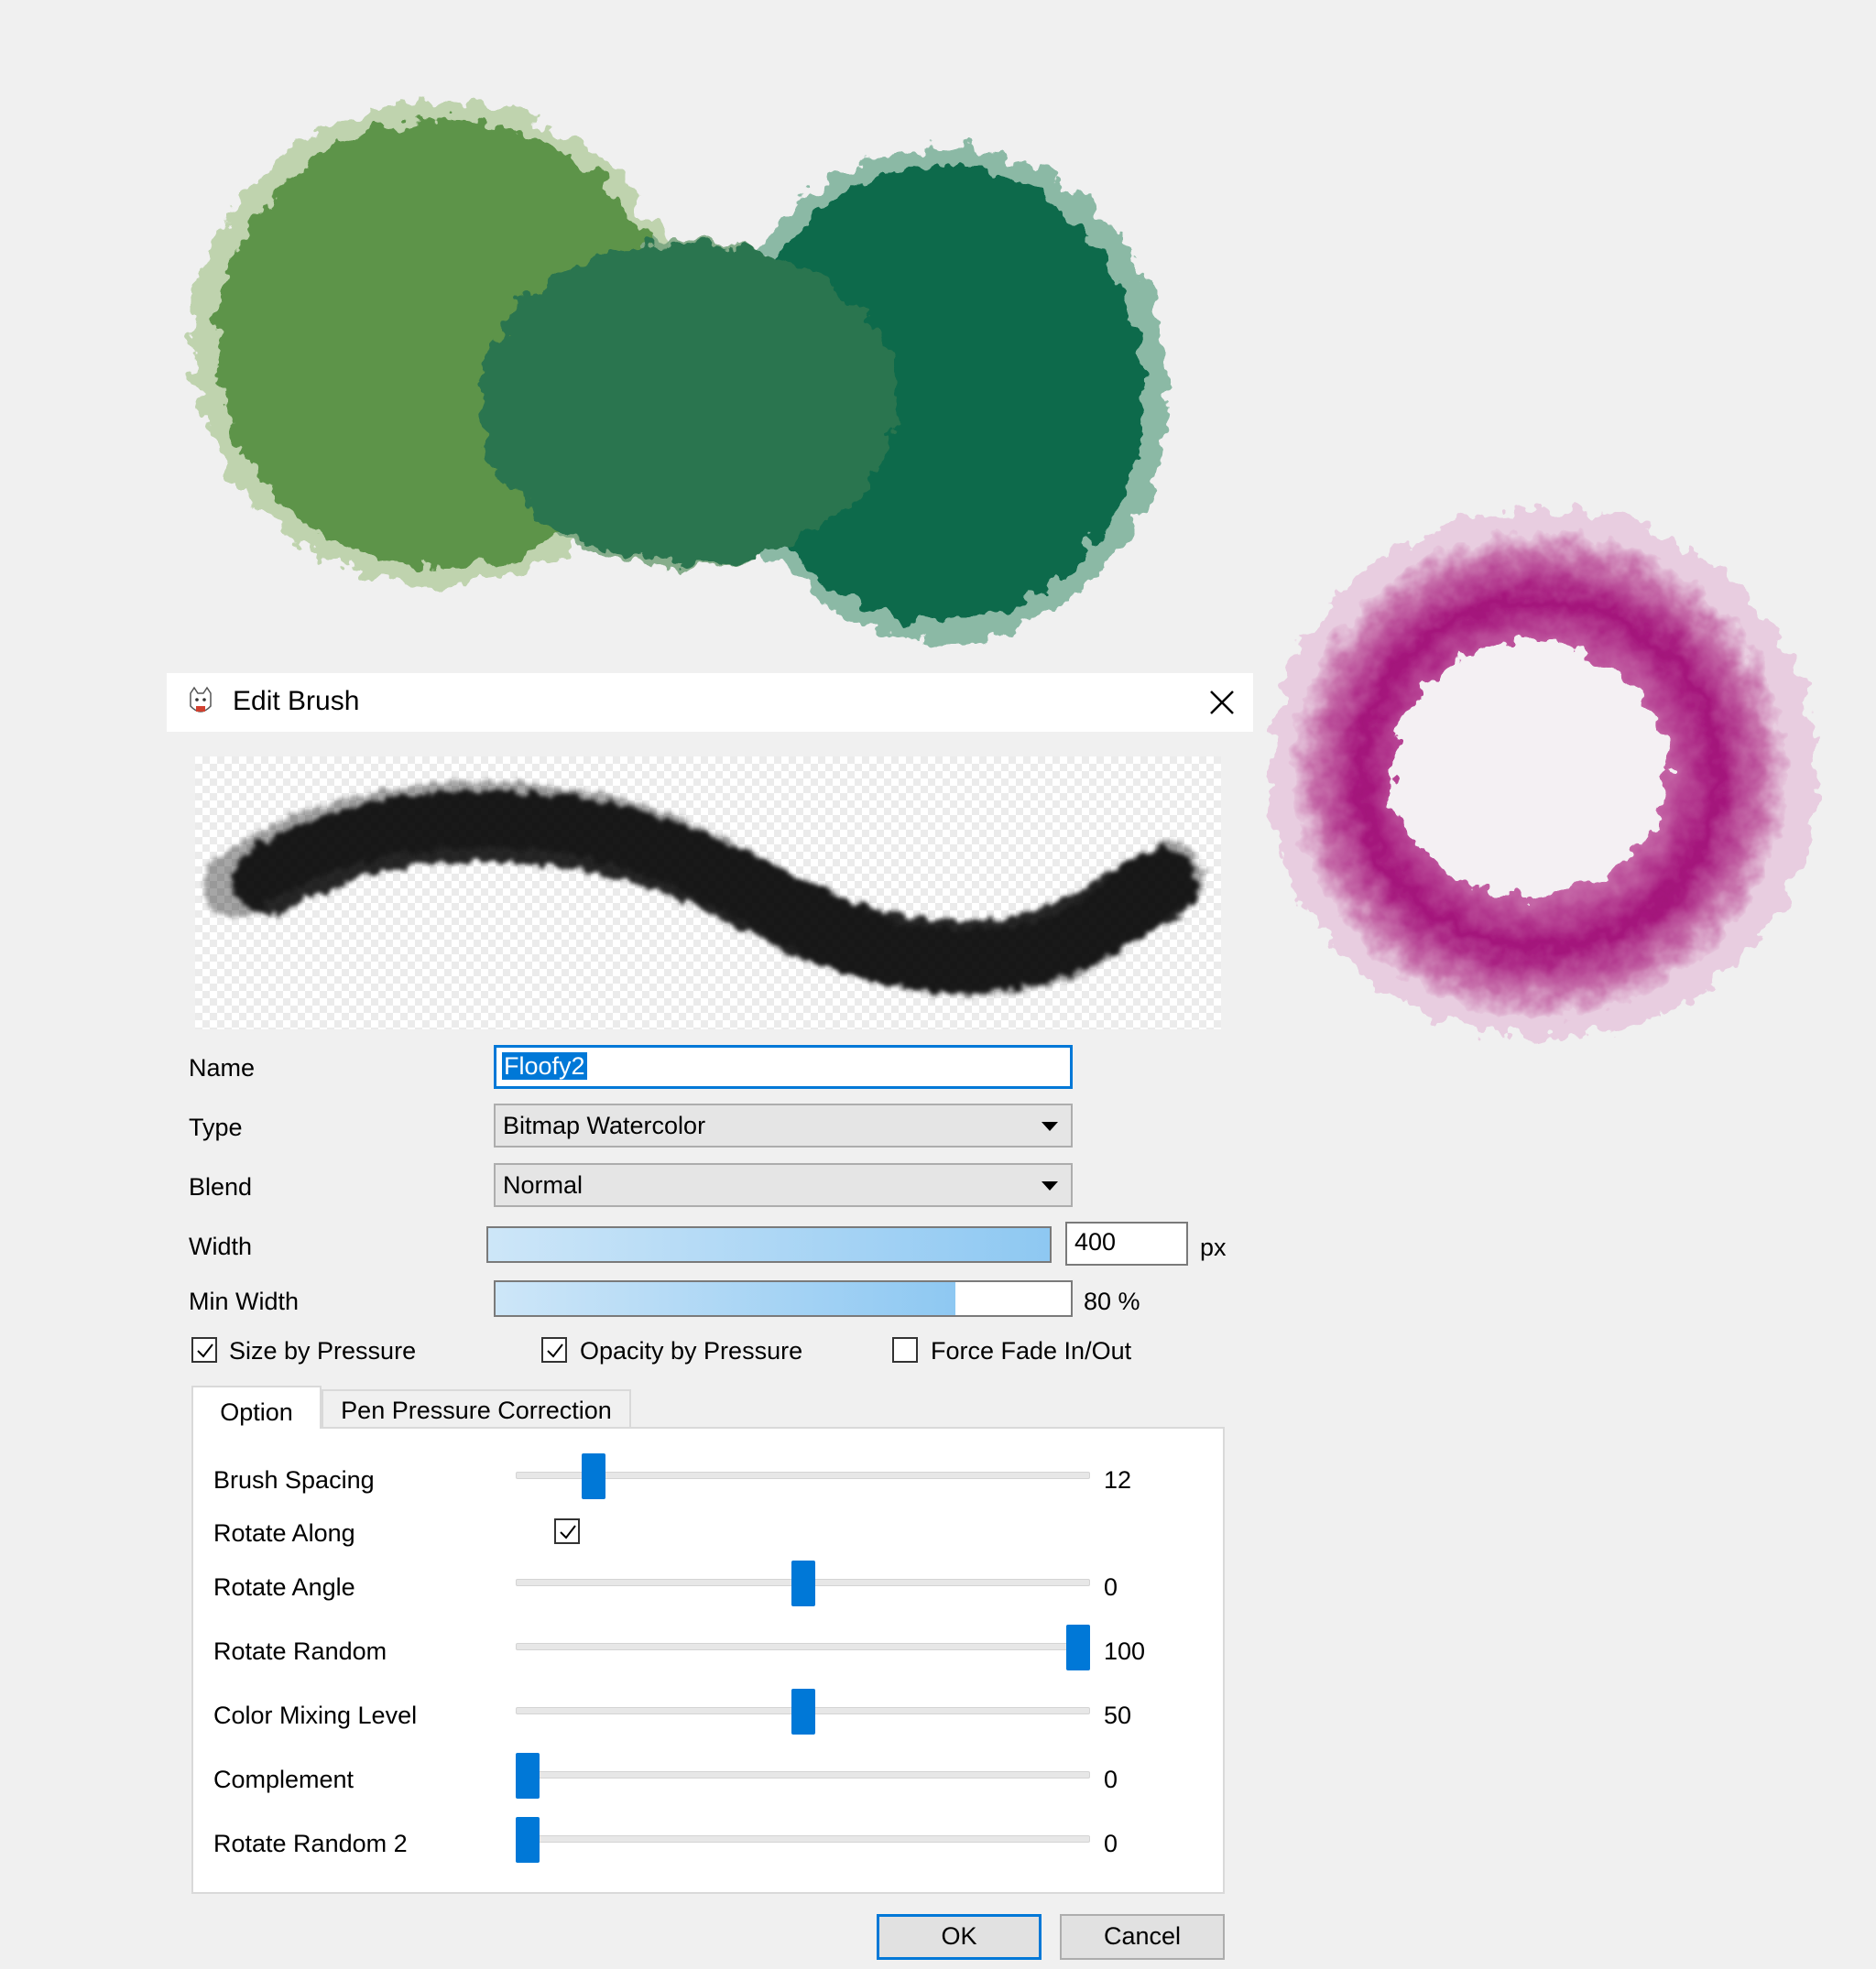  I want to click on color-mixing-label: Color Mixing Level, so click(315, 1715).